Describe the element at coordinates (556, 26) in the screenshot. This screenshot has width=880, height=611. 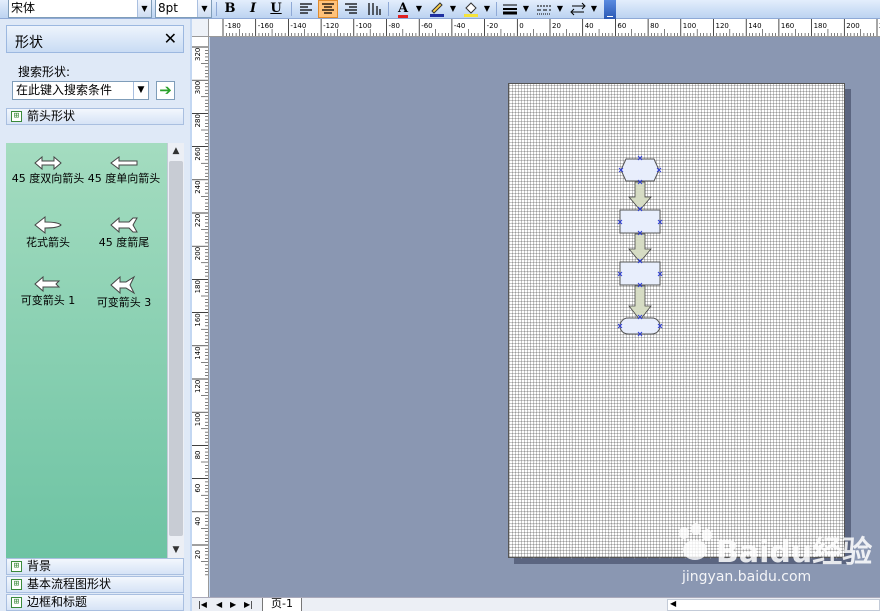
I see `ruler-label: 20` at that location.